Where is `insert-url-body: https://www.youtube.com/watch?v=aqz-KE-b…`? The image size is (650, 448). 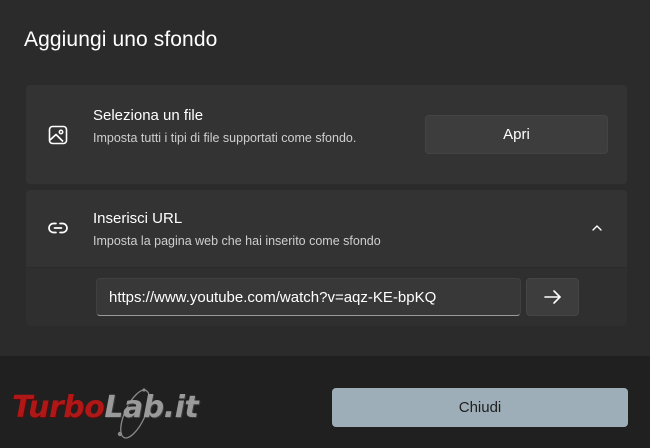 insert-url-body: https://www.youtube.com/watch?v=aqz-KE-b… is located at coordinates (326, 297).